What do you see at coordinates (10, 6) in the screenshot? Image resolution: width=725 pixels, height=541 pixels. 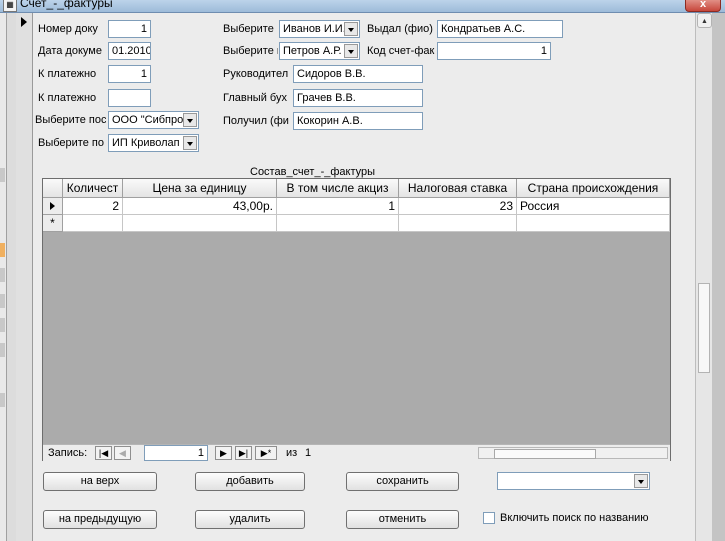 I see `form-icon: ▦` at bounding box center [10, 6].